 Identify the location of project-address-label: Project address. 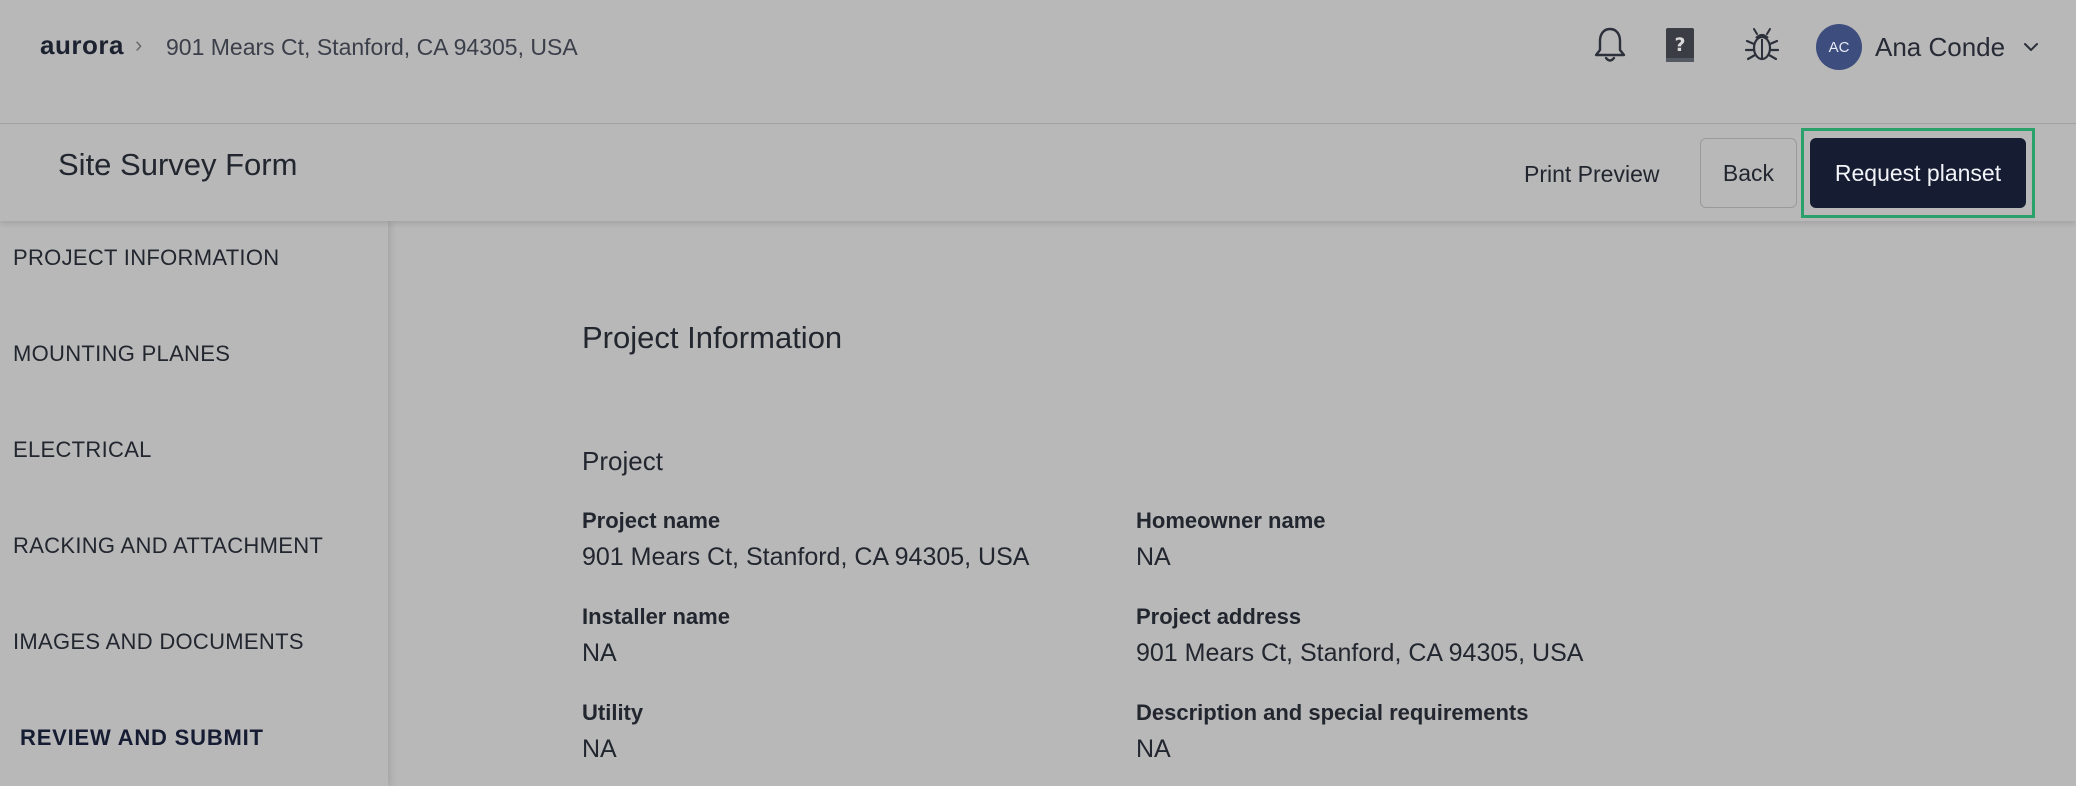
(1219, 616).